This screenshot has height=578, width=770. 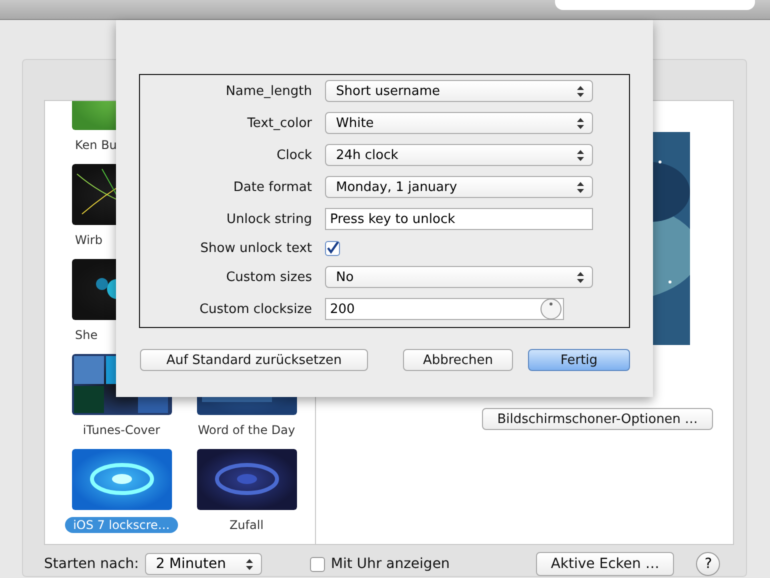 I want to click on start-popup: 2 Minuten, so click(x=203, y=564).